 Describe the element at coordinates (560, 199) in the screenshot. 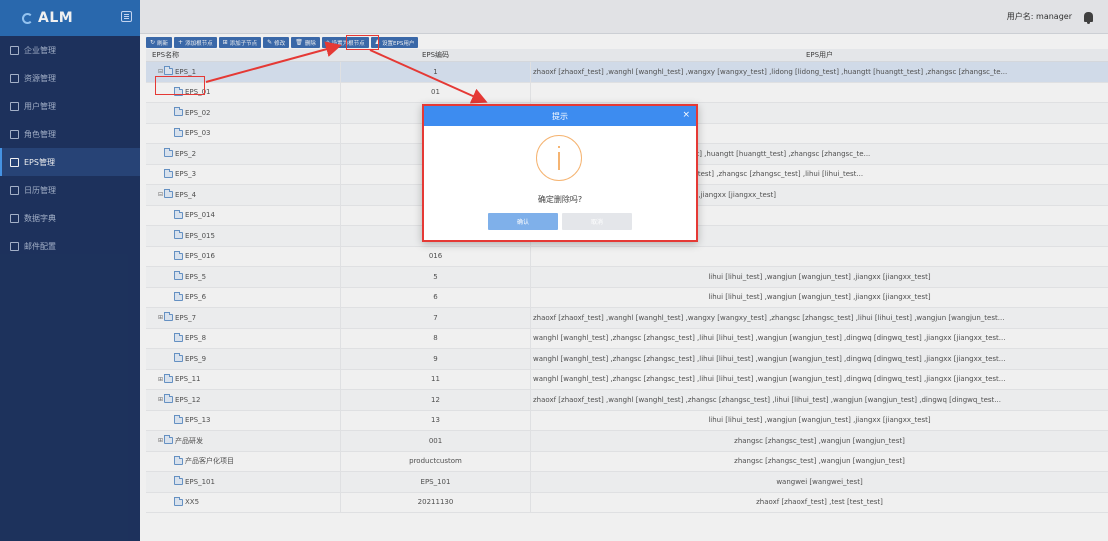

I see `dialog-message: 确定删除吗?` at that location.